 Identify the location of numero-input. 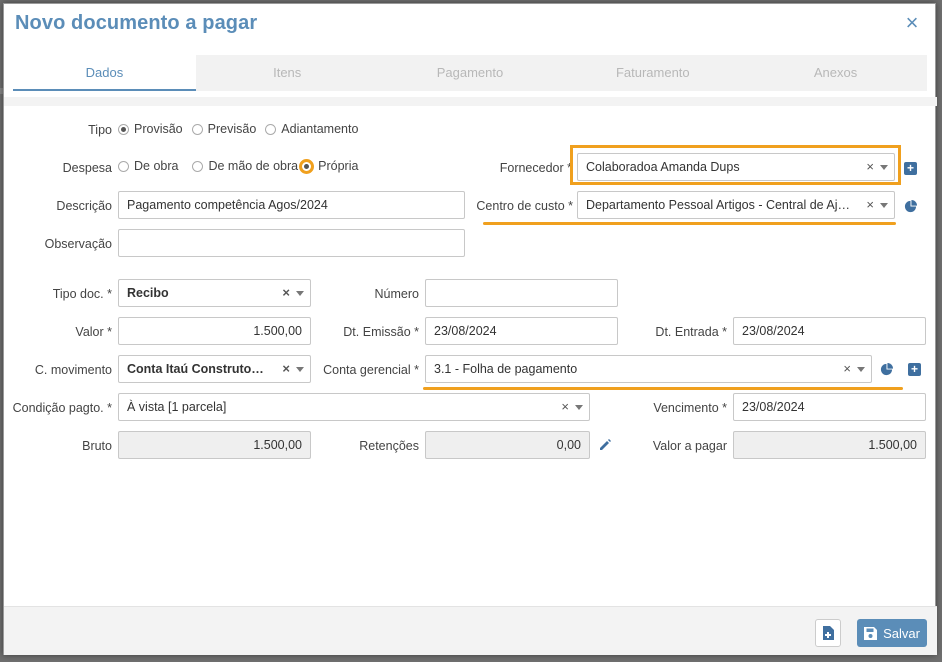
(521, 293).